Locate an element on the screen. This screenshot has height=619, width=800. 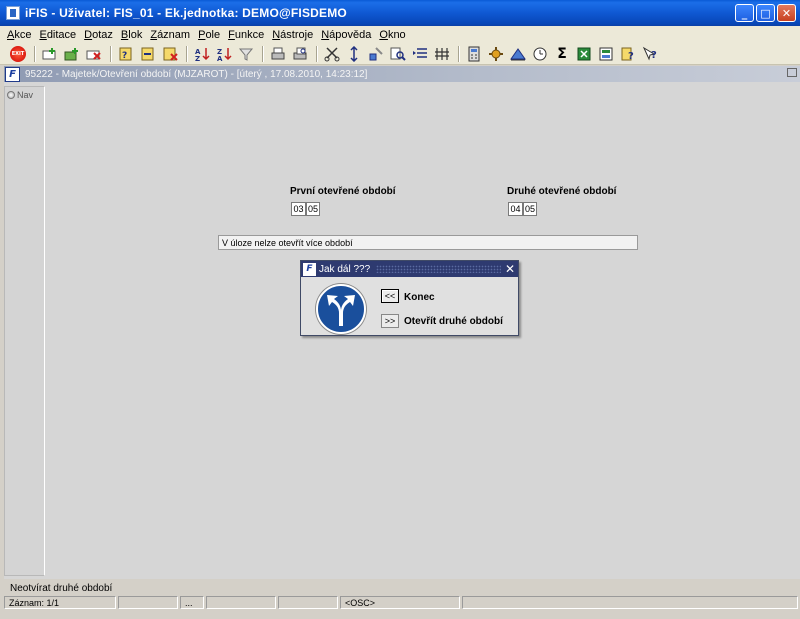
export-excel-button is located at coordinates (584, 54).